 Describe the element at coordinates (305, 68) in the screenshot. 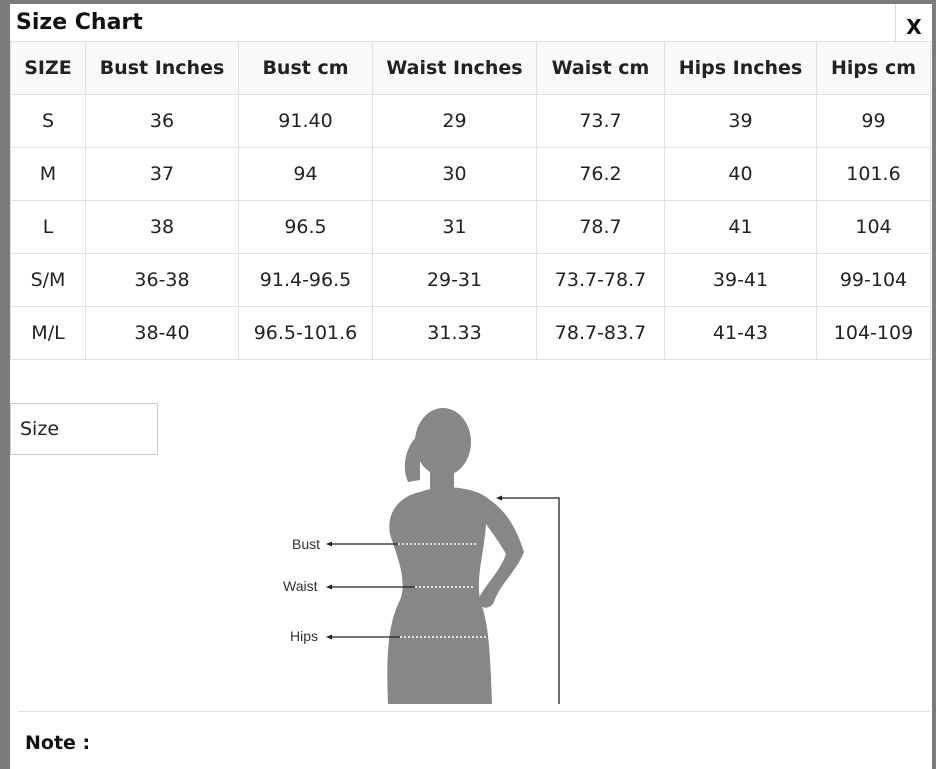

I see `column-header-bust-cm: Bust cm` at that location.